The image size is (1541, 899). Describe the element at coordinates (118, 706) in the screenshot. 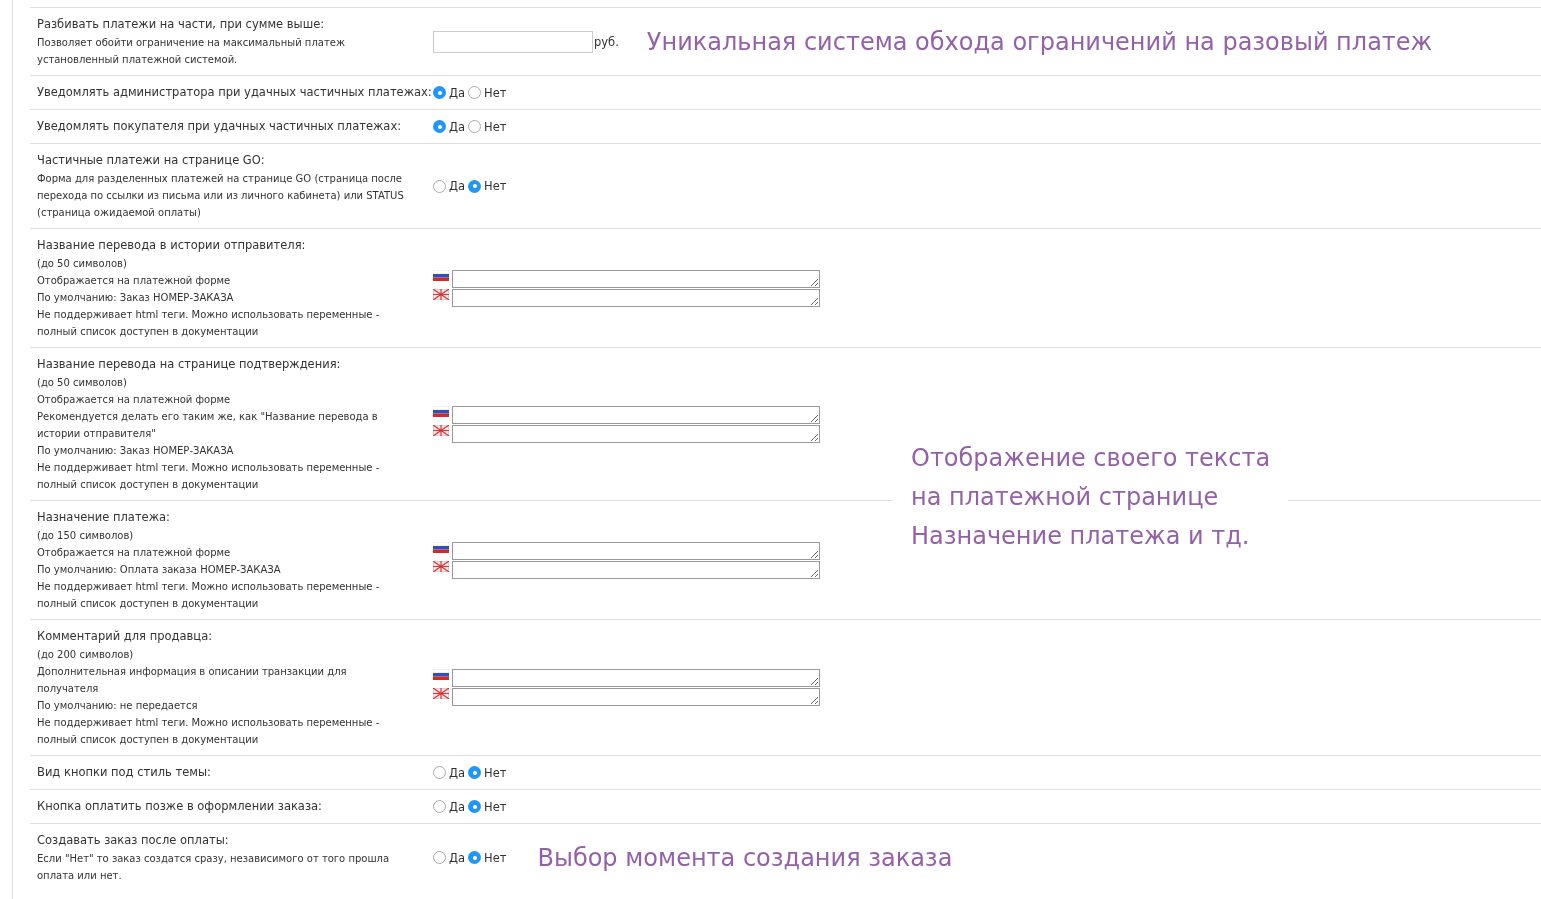

I see `setting-description: По умолчанию: не передается` at that location.